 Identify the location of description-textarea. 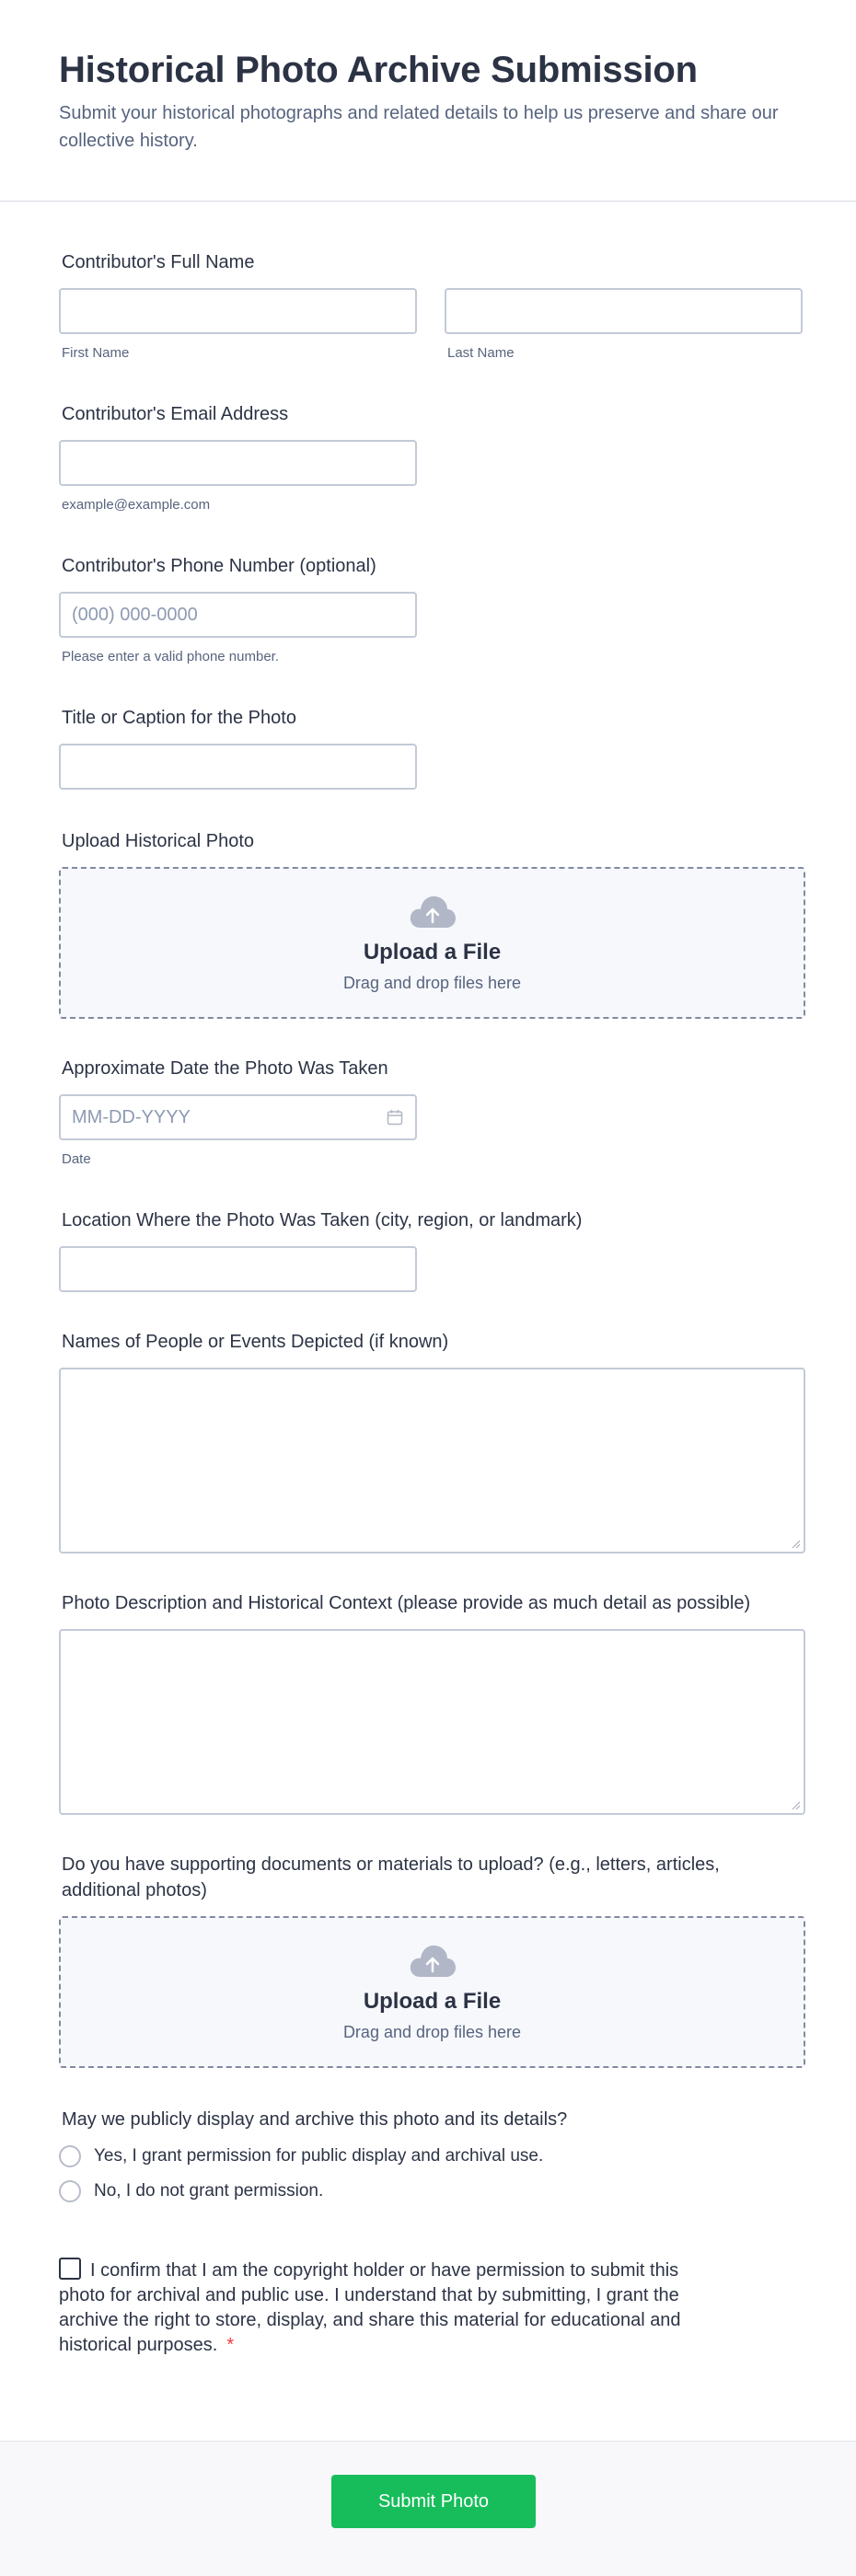
(432, 1722).